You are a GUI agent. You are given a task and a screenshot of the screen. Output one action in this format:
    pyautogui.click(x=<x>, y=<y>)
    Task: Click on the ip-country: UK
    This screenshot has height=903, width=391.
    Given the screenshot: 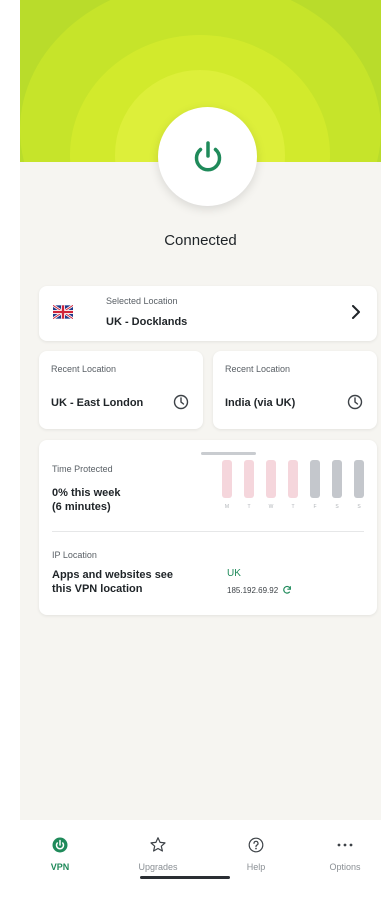 What is the action you would take?
    pyautogui.click(x=234, y=573)
    